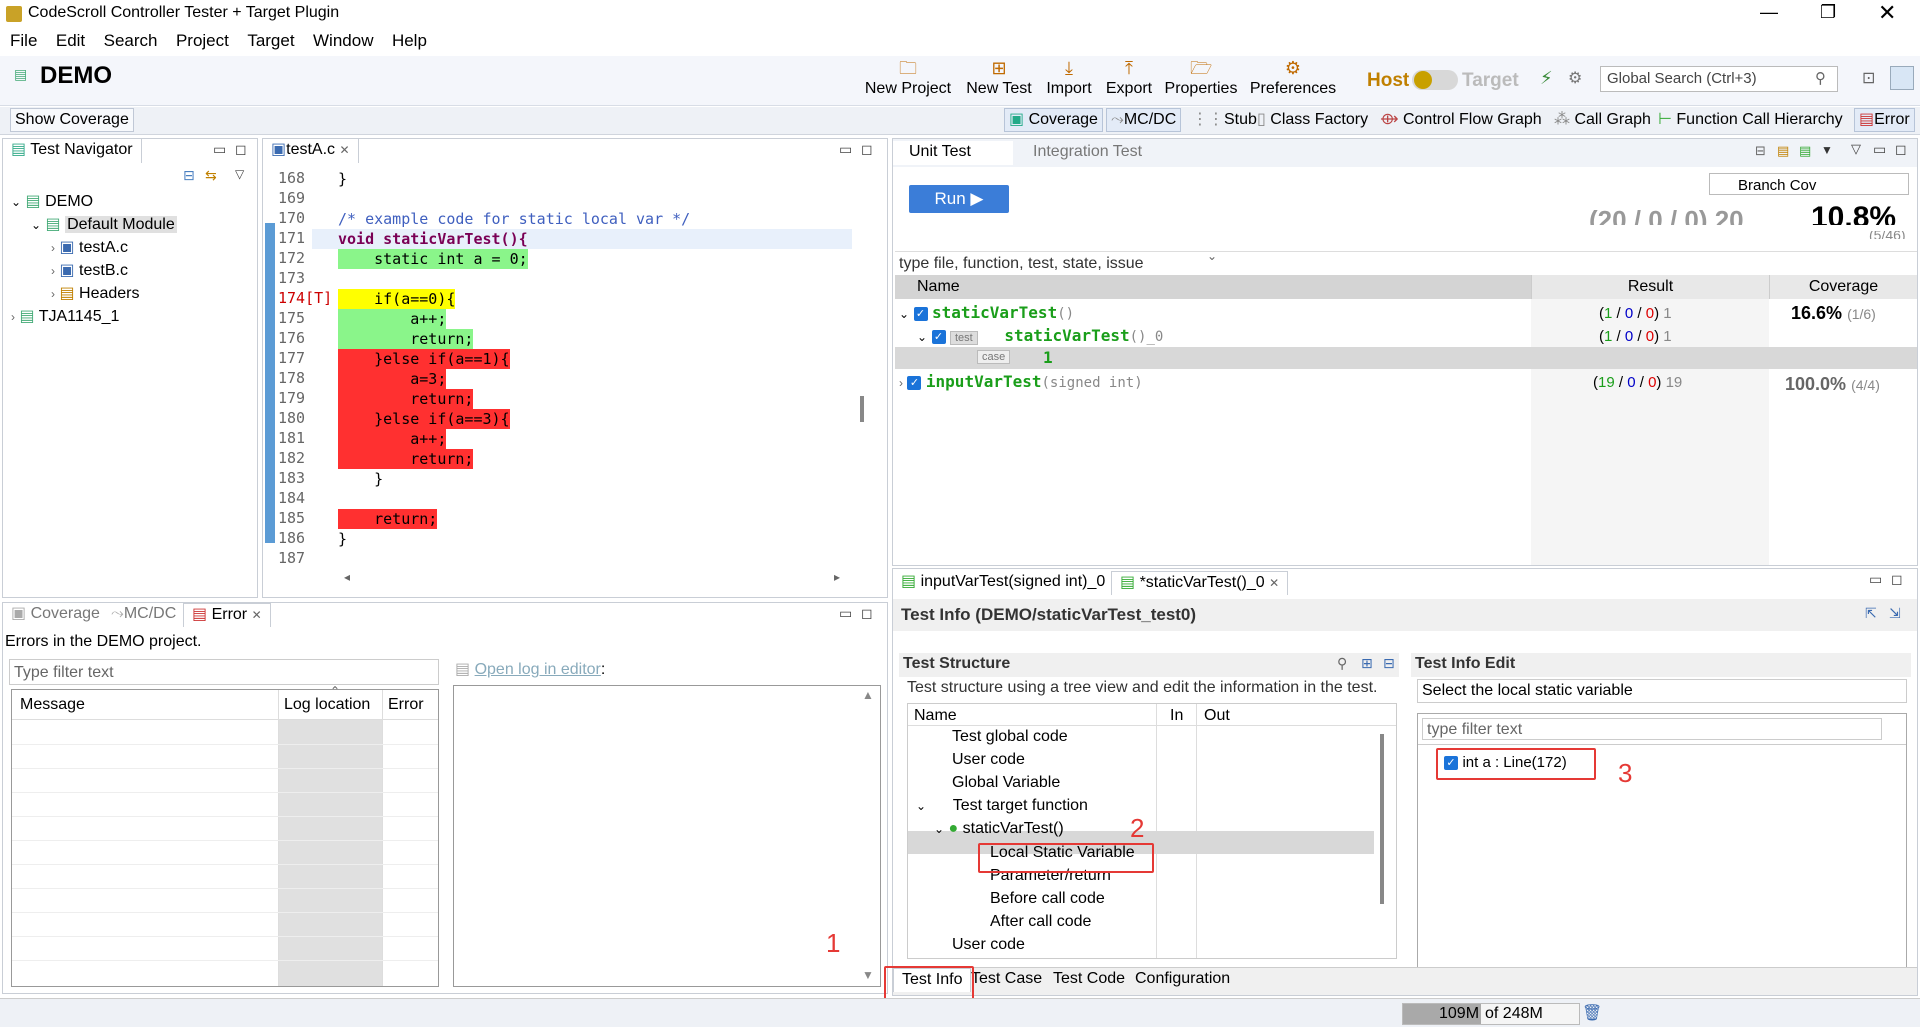  What do you see at coordinates (392, 379) in the screenshot?
I see `code-line: a=3;` at bounding box center [392, 379].